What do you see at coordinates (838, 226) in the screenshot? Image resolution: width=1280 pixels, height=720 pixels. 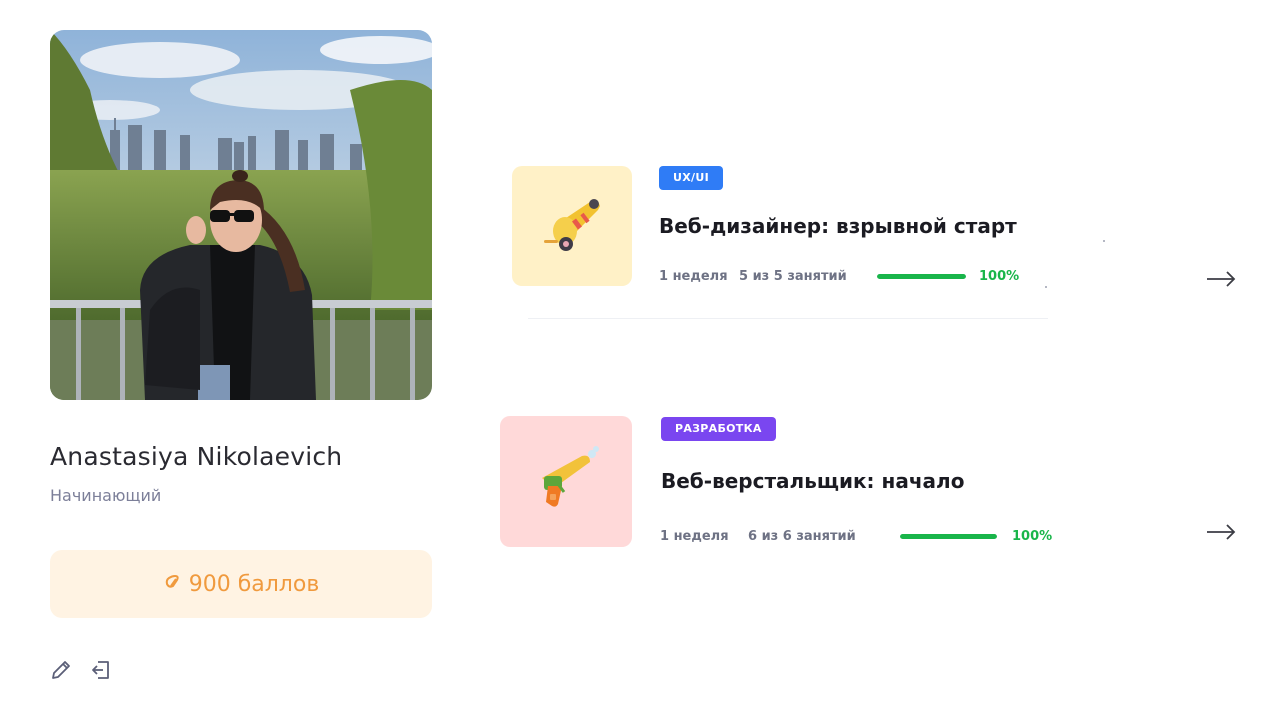 I see `course-title: Веб-дизайнер: взрывной старт` at bounding box center [838, 226].